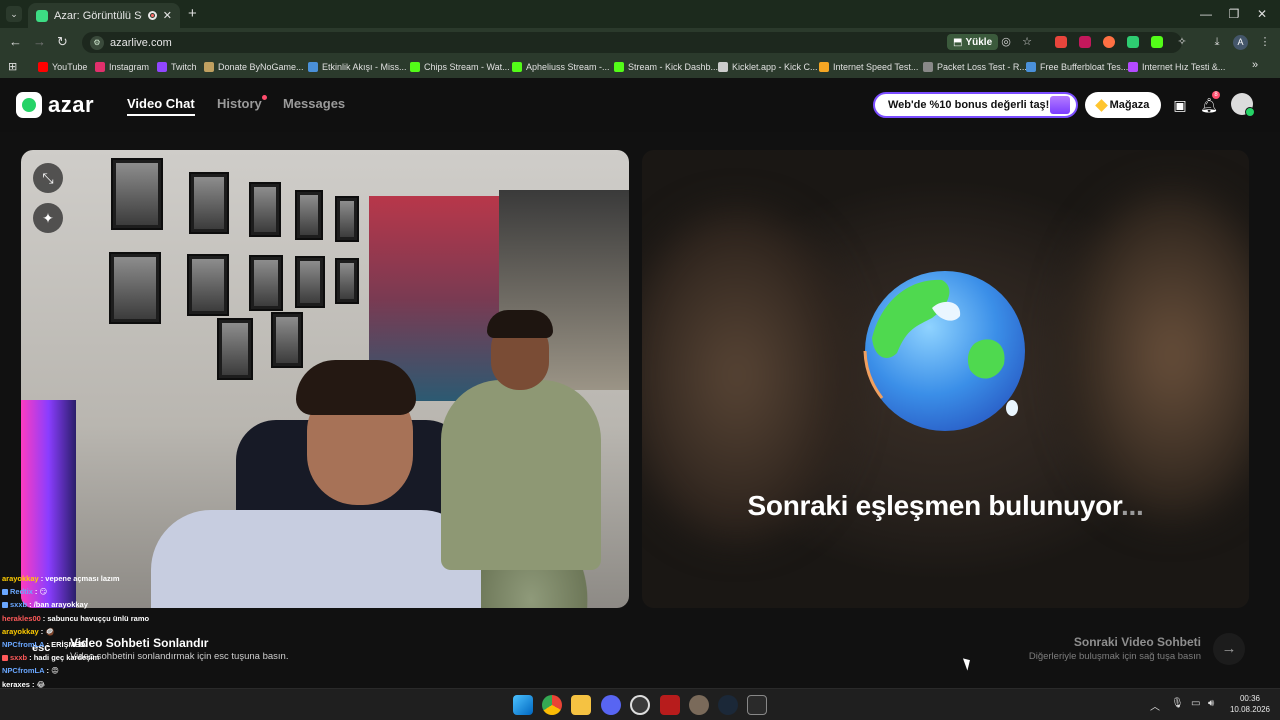  I want to click on tab-search-icon: ⌄, so click(14, 14).